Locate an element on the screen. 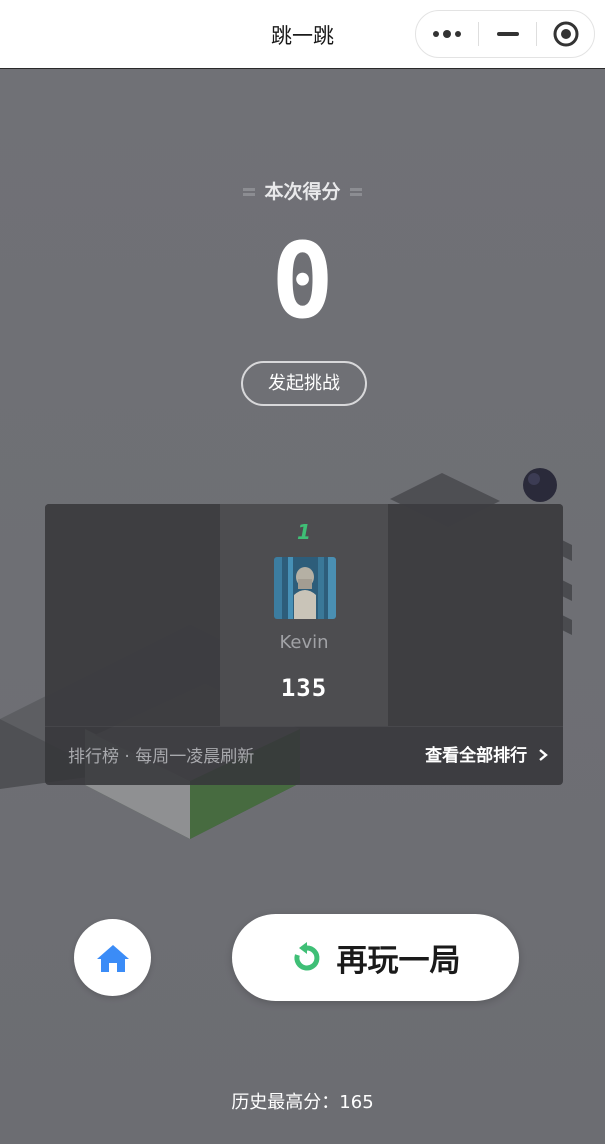  player-name: Kevin is located at coordinates (304, 642).